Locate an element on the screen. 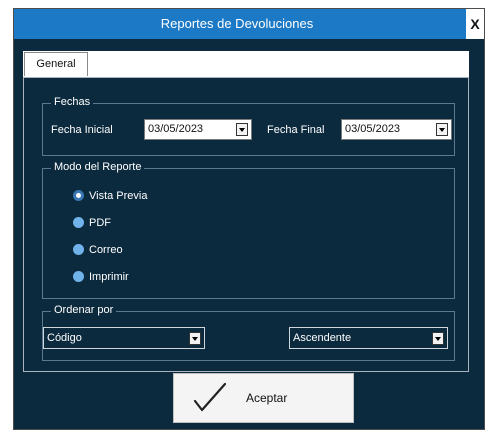 This screenshot has width=485, height=430. tab-strip: General is located at coordinates (246, 64).